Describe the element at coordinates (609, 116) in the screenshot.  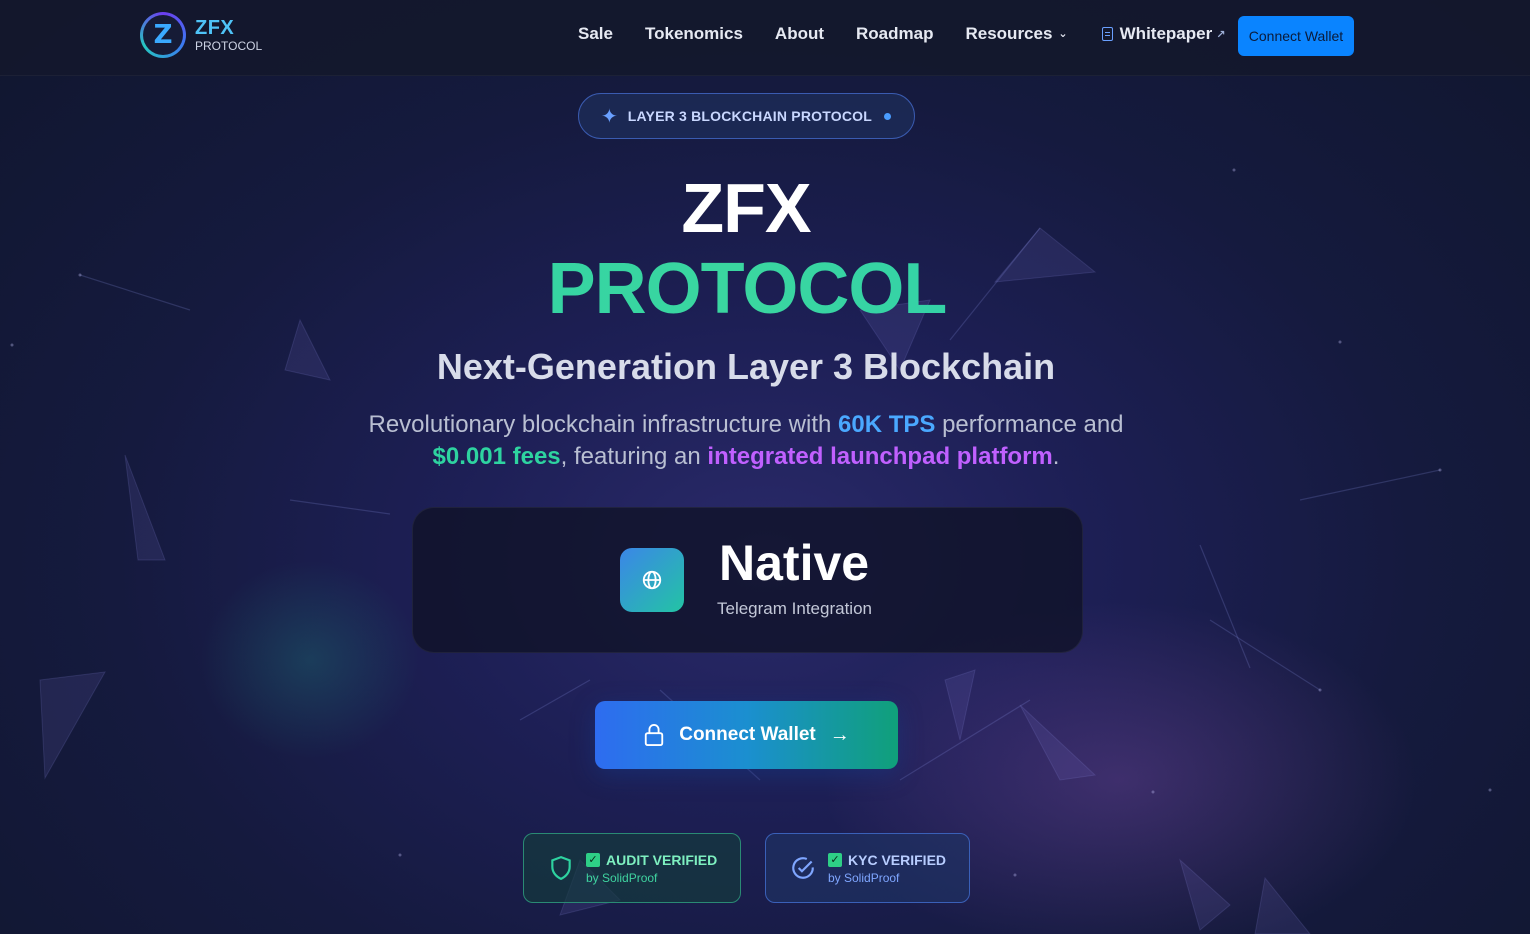
I see `sparkles-icon: ✦` at that location.